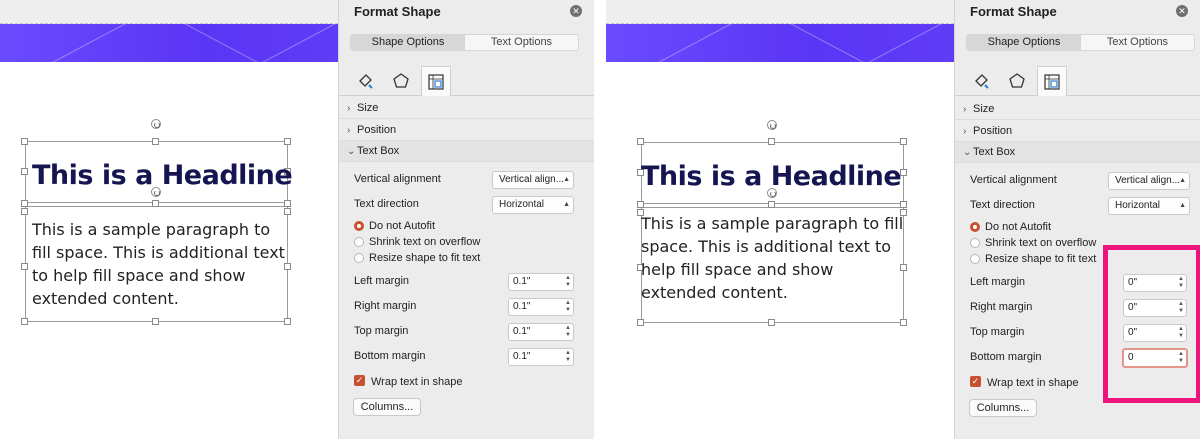 The height and width of the screenshot is (439, 1200). Describe the element at coordinates (780, 43) in the screenshot. I see `slide-banner` at that location.